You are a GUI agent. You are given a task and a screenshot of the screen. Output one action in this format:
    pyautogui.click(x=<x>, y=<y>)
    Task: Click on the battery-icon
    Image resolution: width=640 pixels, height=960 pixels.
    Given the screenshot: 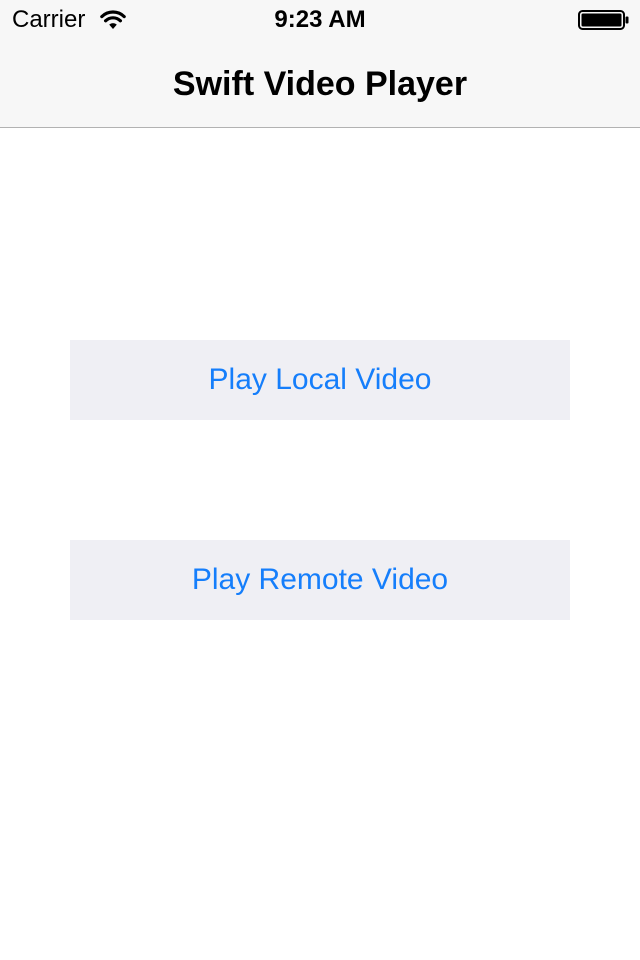 What is the action you would take?
    pyautogui.click(x=604, y=20)
    